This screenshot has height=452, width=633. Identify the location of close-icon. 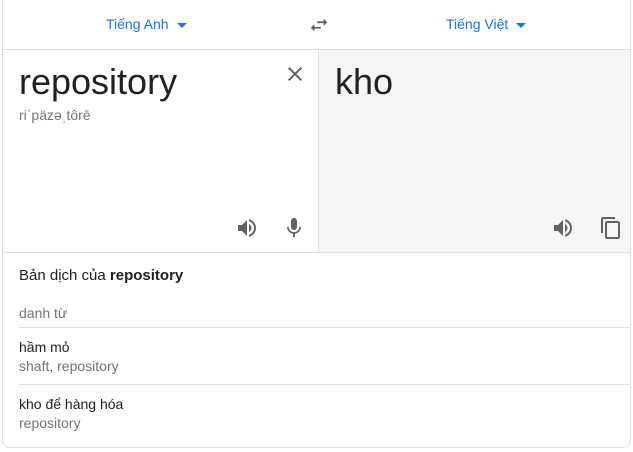
(295, 74).